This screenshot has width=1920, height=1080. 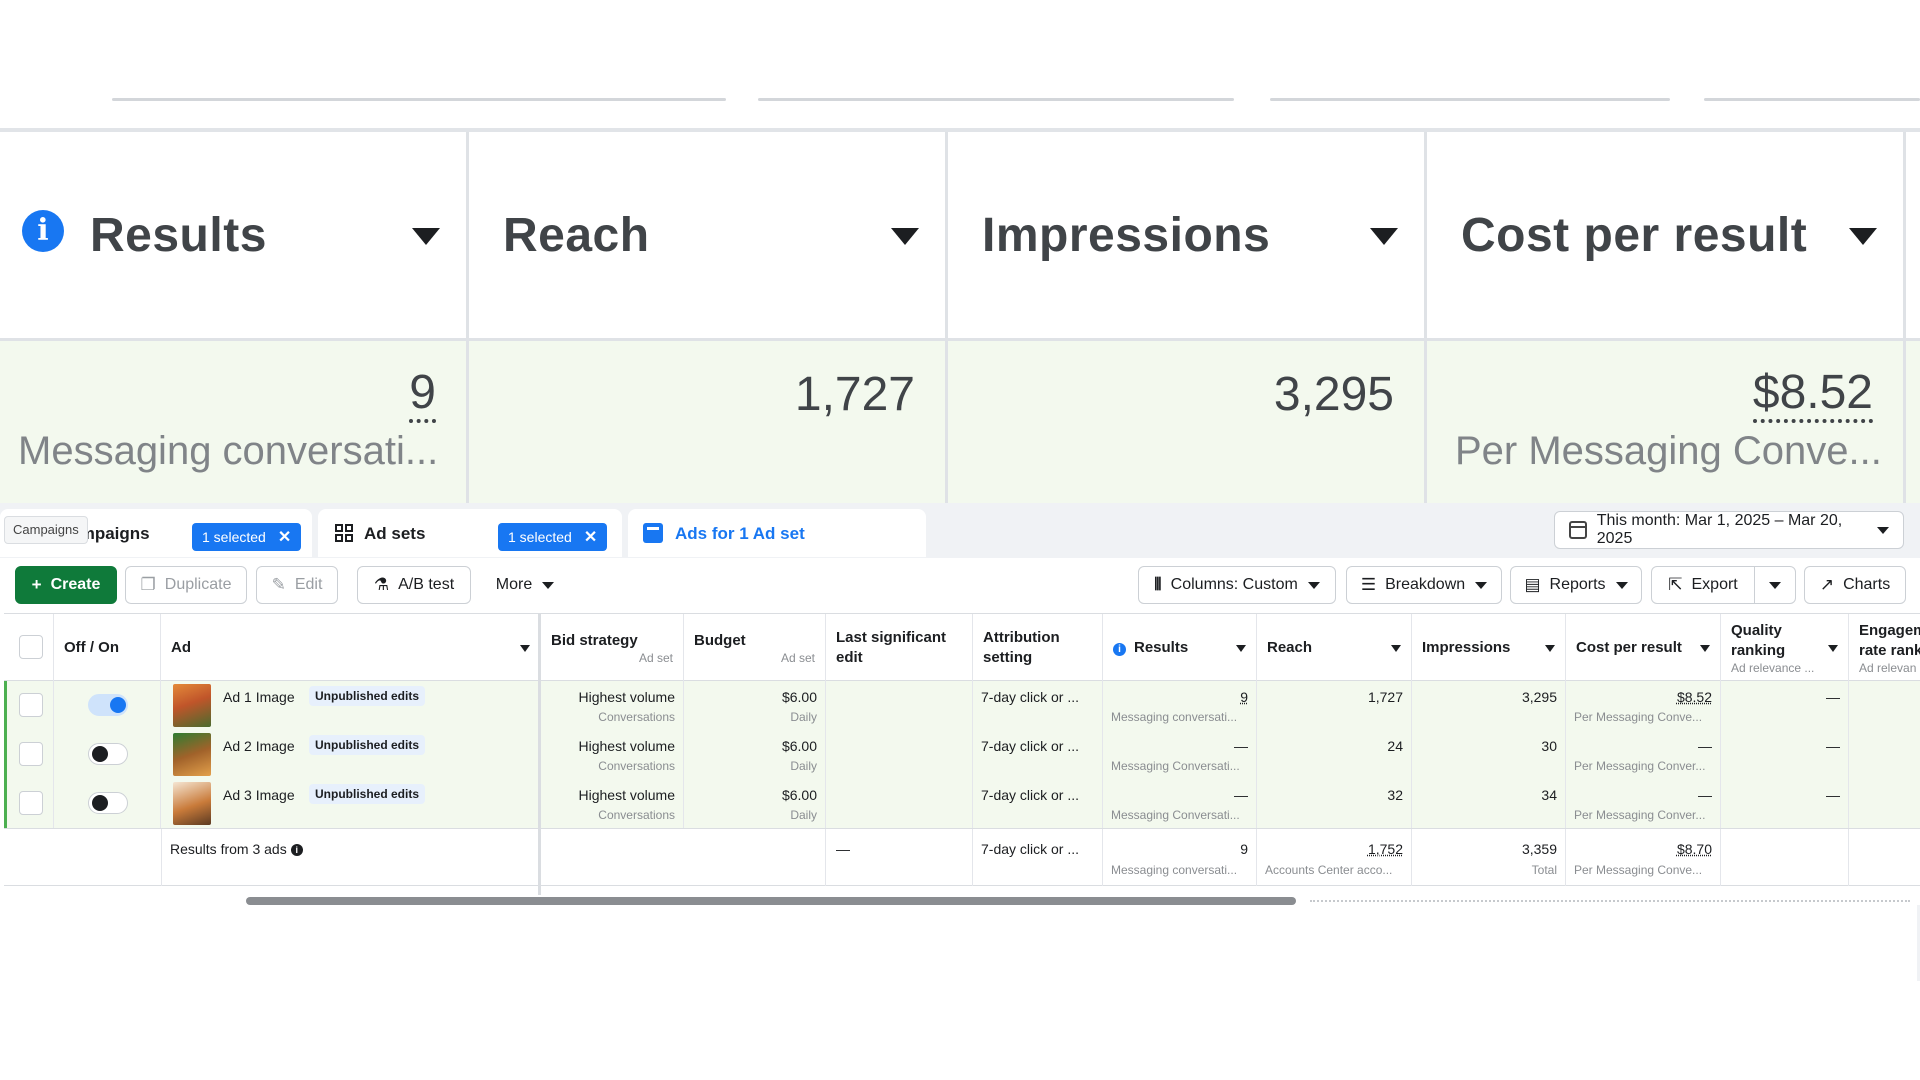 I want to click on adsets-selected-text: 1 selected, so click(x=540, y=537).